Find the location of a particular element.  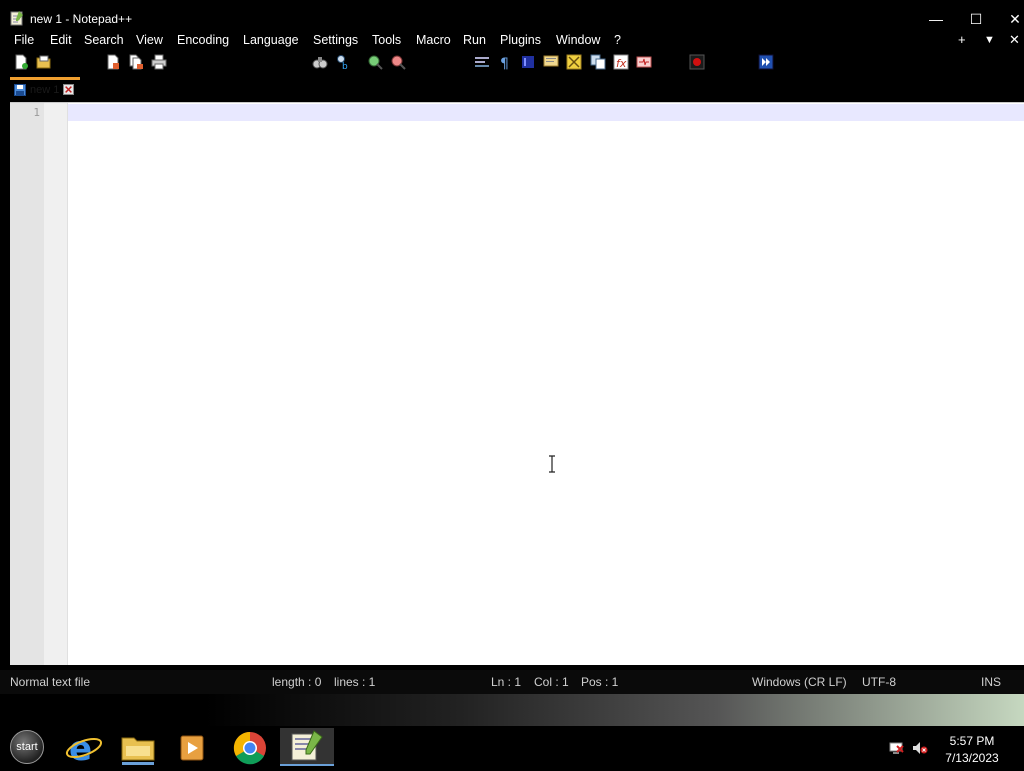

menu-run: Run is located at coordinates (474, 40).